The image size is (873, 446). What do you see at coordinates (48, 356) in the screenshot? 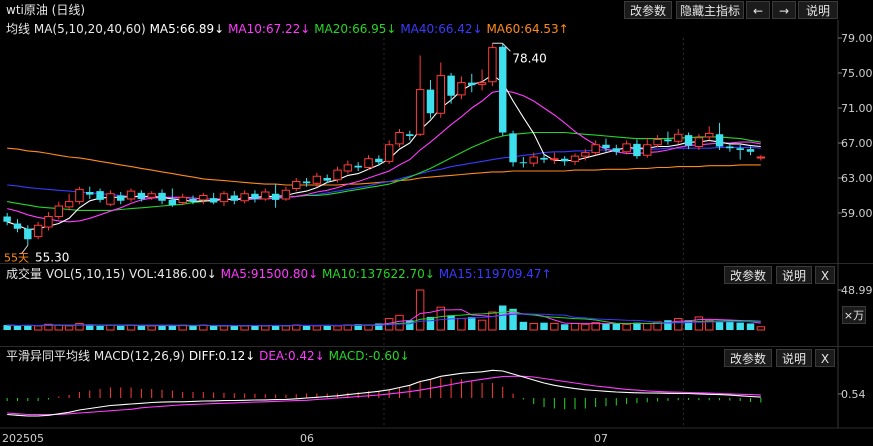
I see `macd-label: 平滑异同平均线` at bounding box center [48, 356].